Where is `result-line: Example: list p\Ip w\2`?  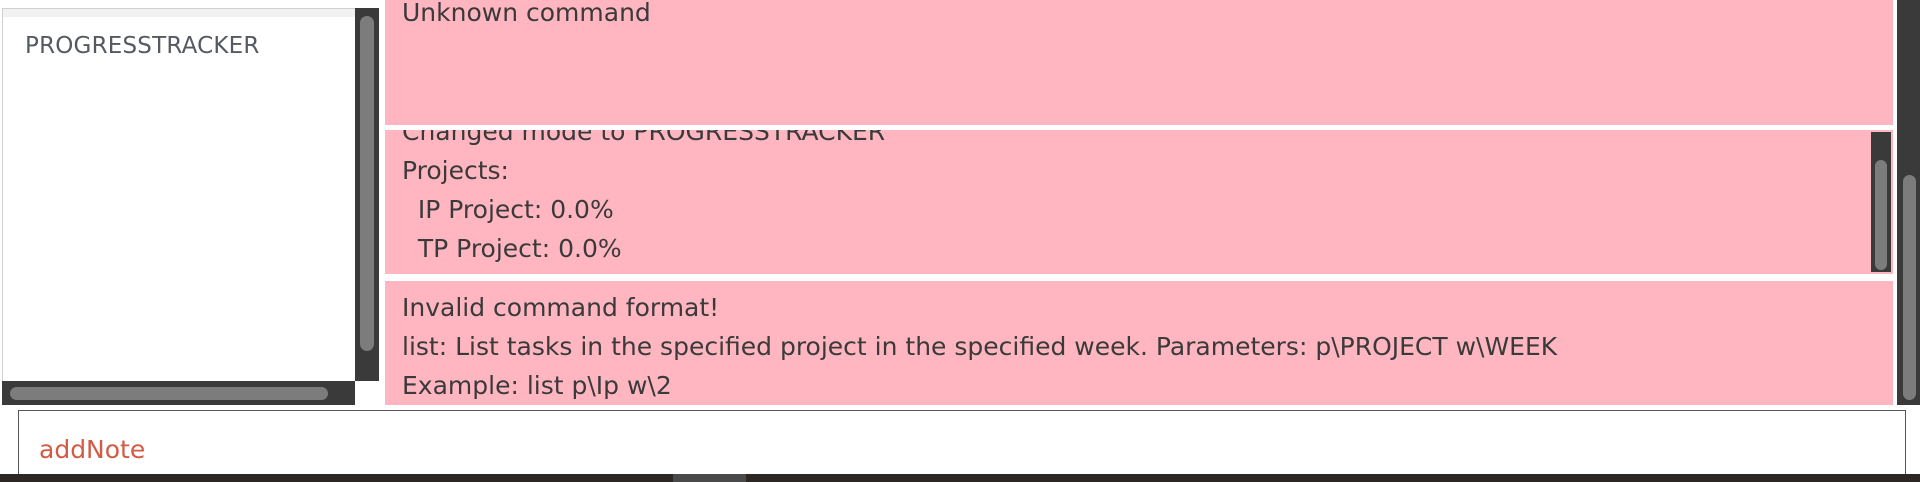
result-line: Example: list p\Ip w\2 is located at coordinates (537, 385).